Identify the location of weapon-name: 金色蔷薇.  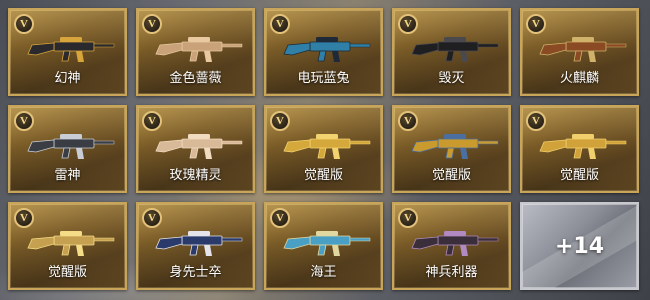
(195, 78).